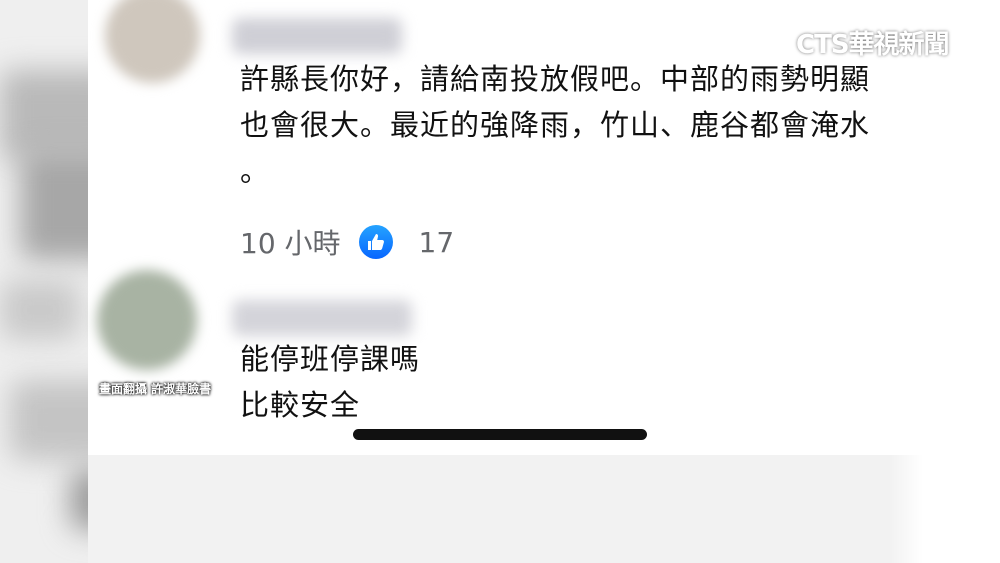  I want to click on comment-line: 能停班停課嗎, so click(330, 359).